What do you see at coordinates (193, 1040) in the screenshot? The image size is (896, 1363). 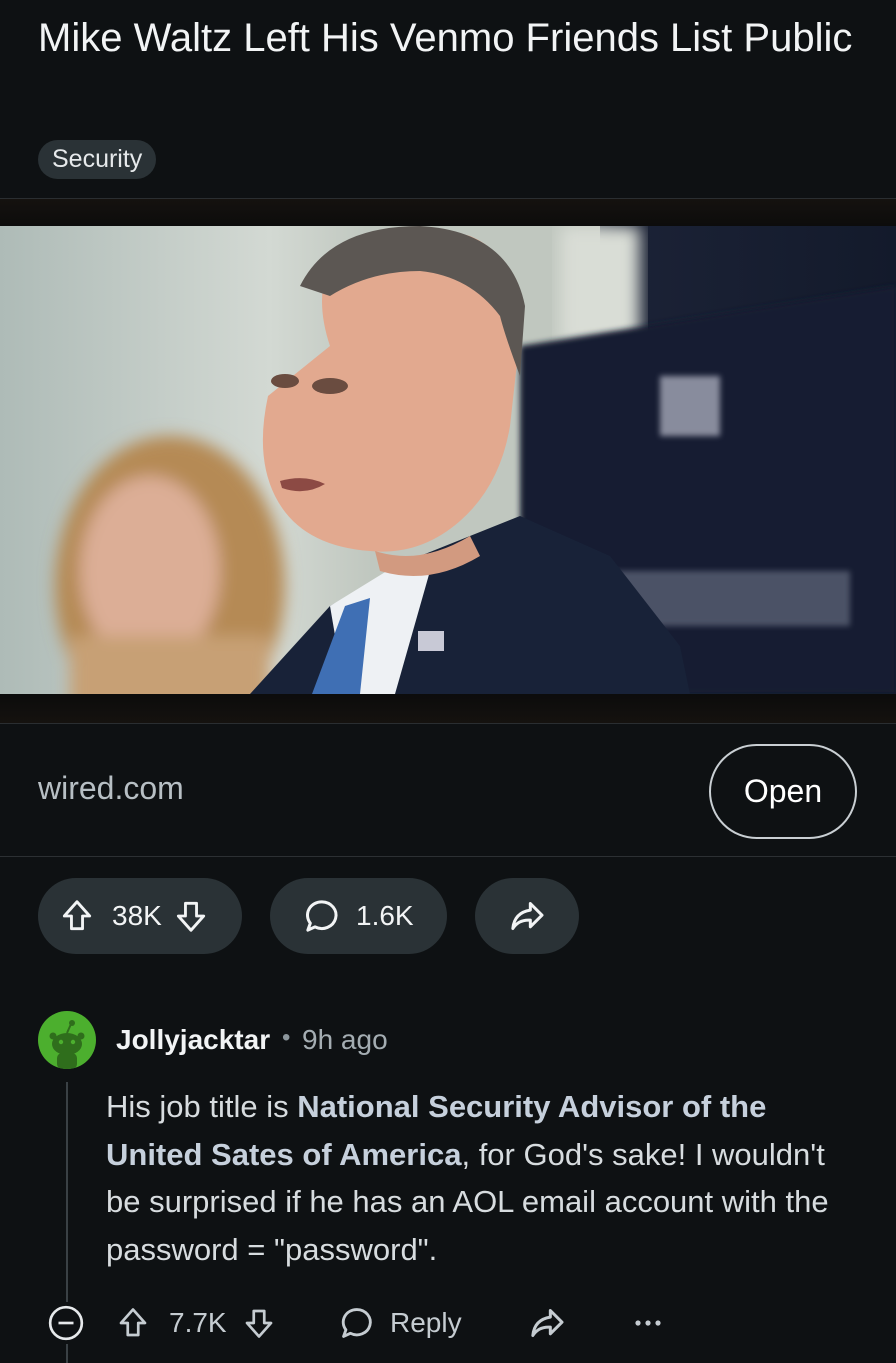 I see `comment-username: Jollyjacktar` at bounding box center [193, 1040].